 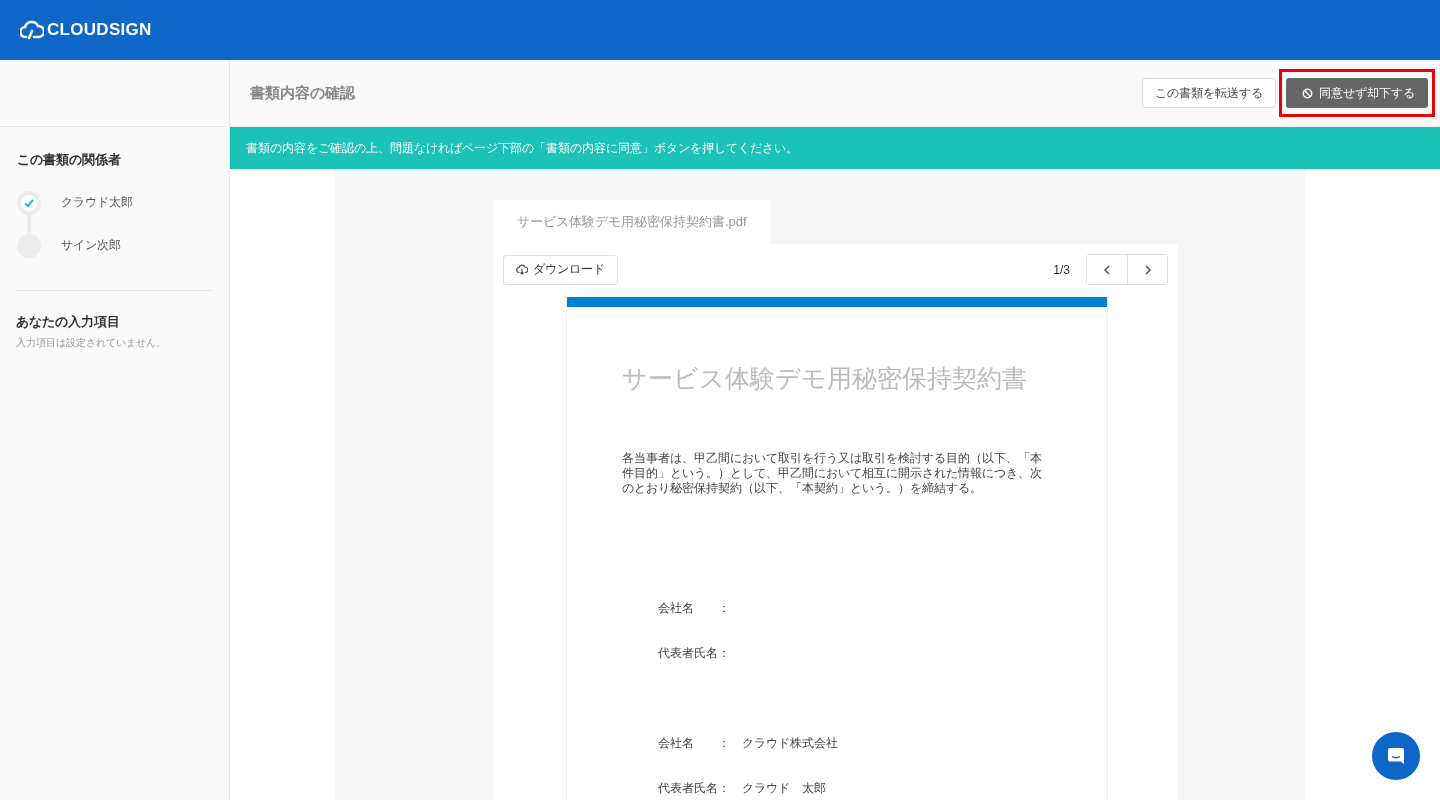 I want to click on next-page-button, so click(x=1147, y=269).